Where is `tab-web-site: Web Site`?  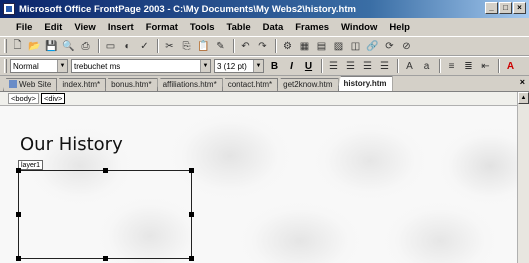
tab-web-site: Web Site is located at coordinates (30, 84).